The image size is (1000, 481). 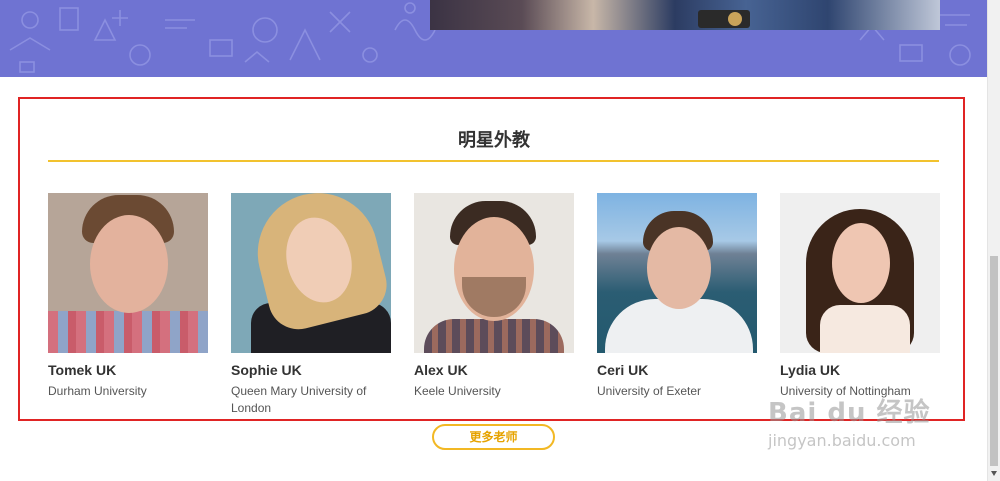 I want to click on teacher-card: Tomek UK Durham University, so click(x=128, y=296).